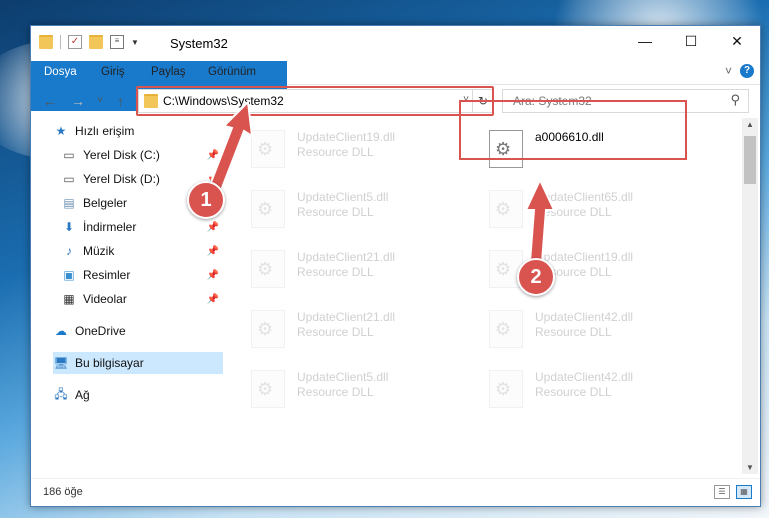 Image resolution: width=769 pixels, height=518 pixels. Describe the element at coordinates (100, 100) in the screenshot. I see `recent-locations-button: ˅` at that location.